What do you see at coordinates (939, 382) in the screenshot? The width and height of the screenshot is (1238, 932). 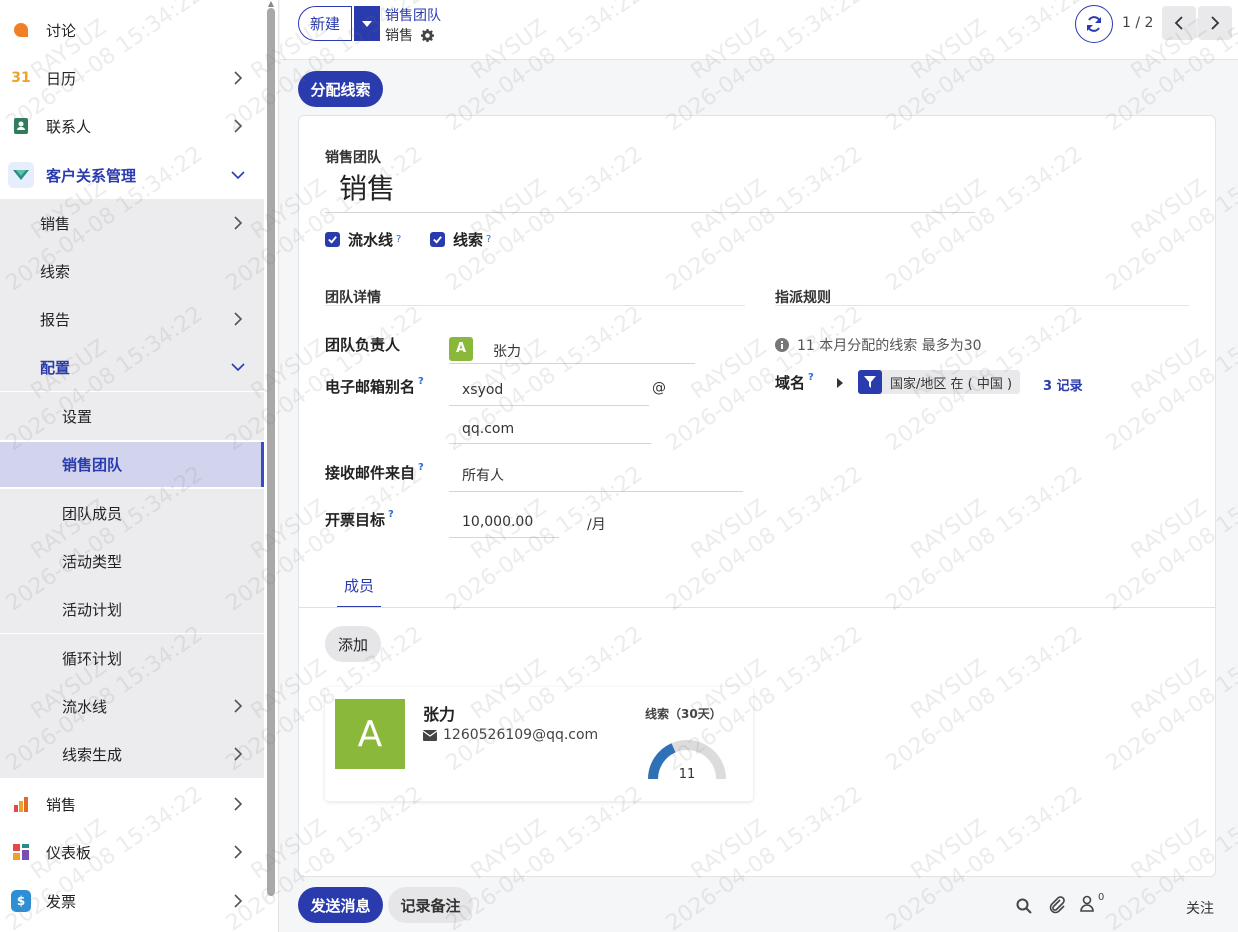 I see `domain-filter-chip: 国家/地区 在 ( 中国 )` at bounding box center [939, 382].